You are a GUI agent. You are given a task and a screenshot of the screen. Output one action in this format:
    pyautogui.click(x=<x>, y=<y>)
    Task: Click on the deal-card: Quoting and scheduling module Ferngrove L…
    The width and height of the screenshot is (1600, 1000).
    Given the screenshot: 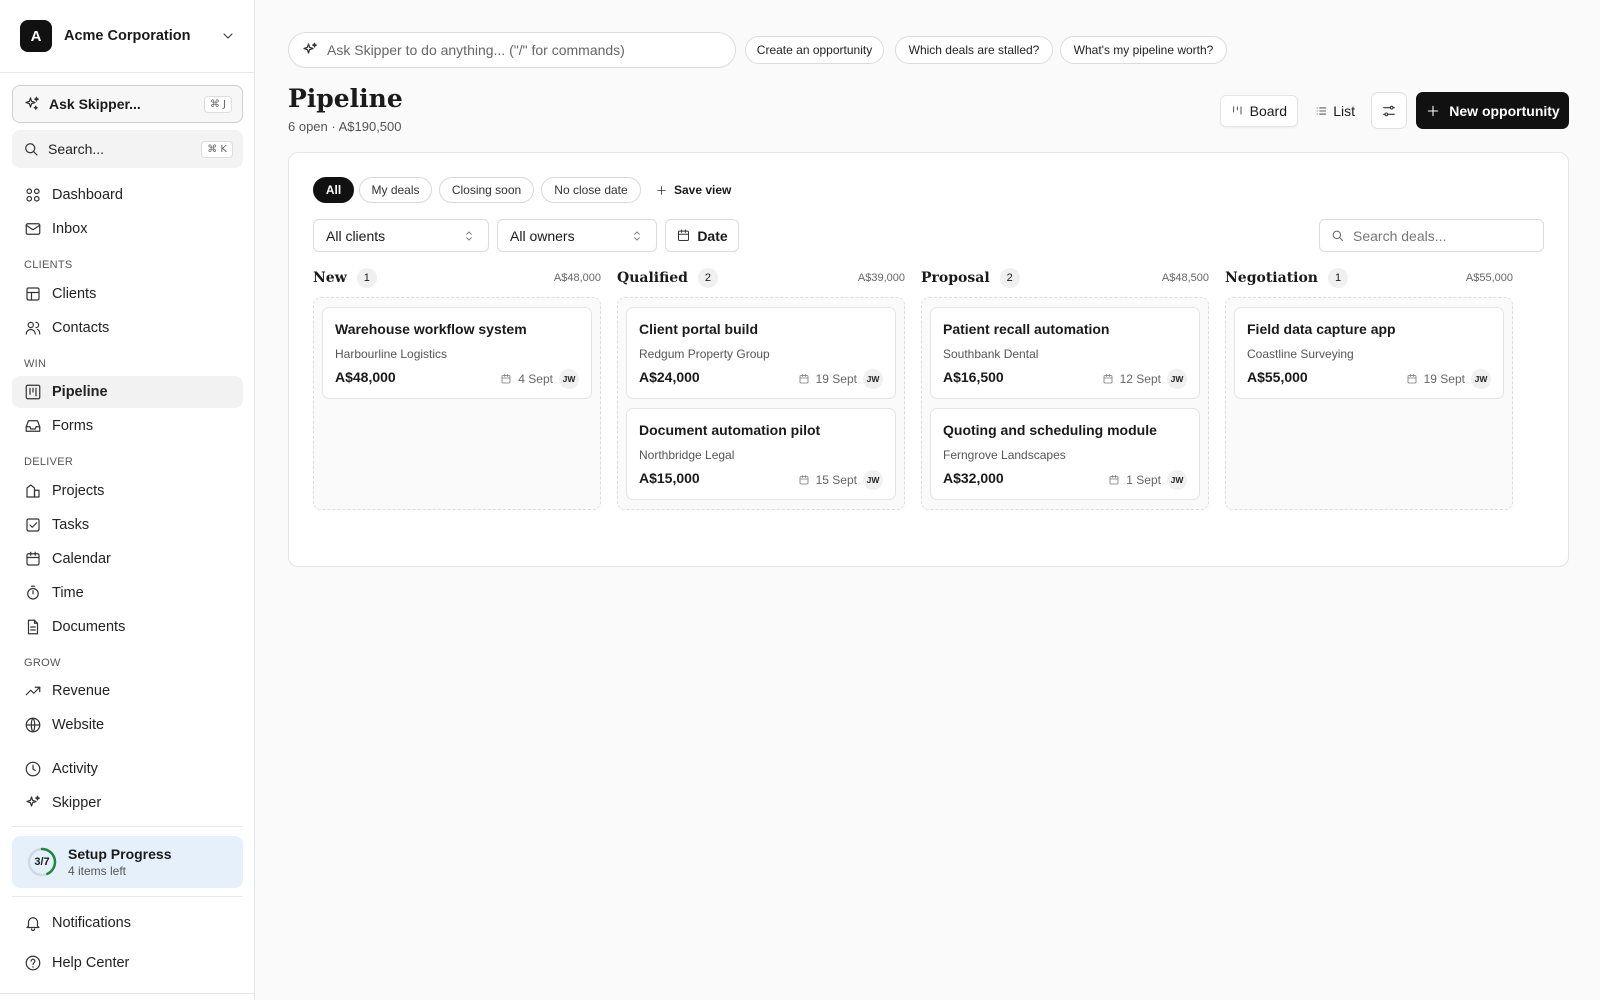 What is the action you would take?
    pyautogui.click(x=1065, y=454)
    